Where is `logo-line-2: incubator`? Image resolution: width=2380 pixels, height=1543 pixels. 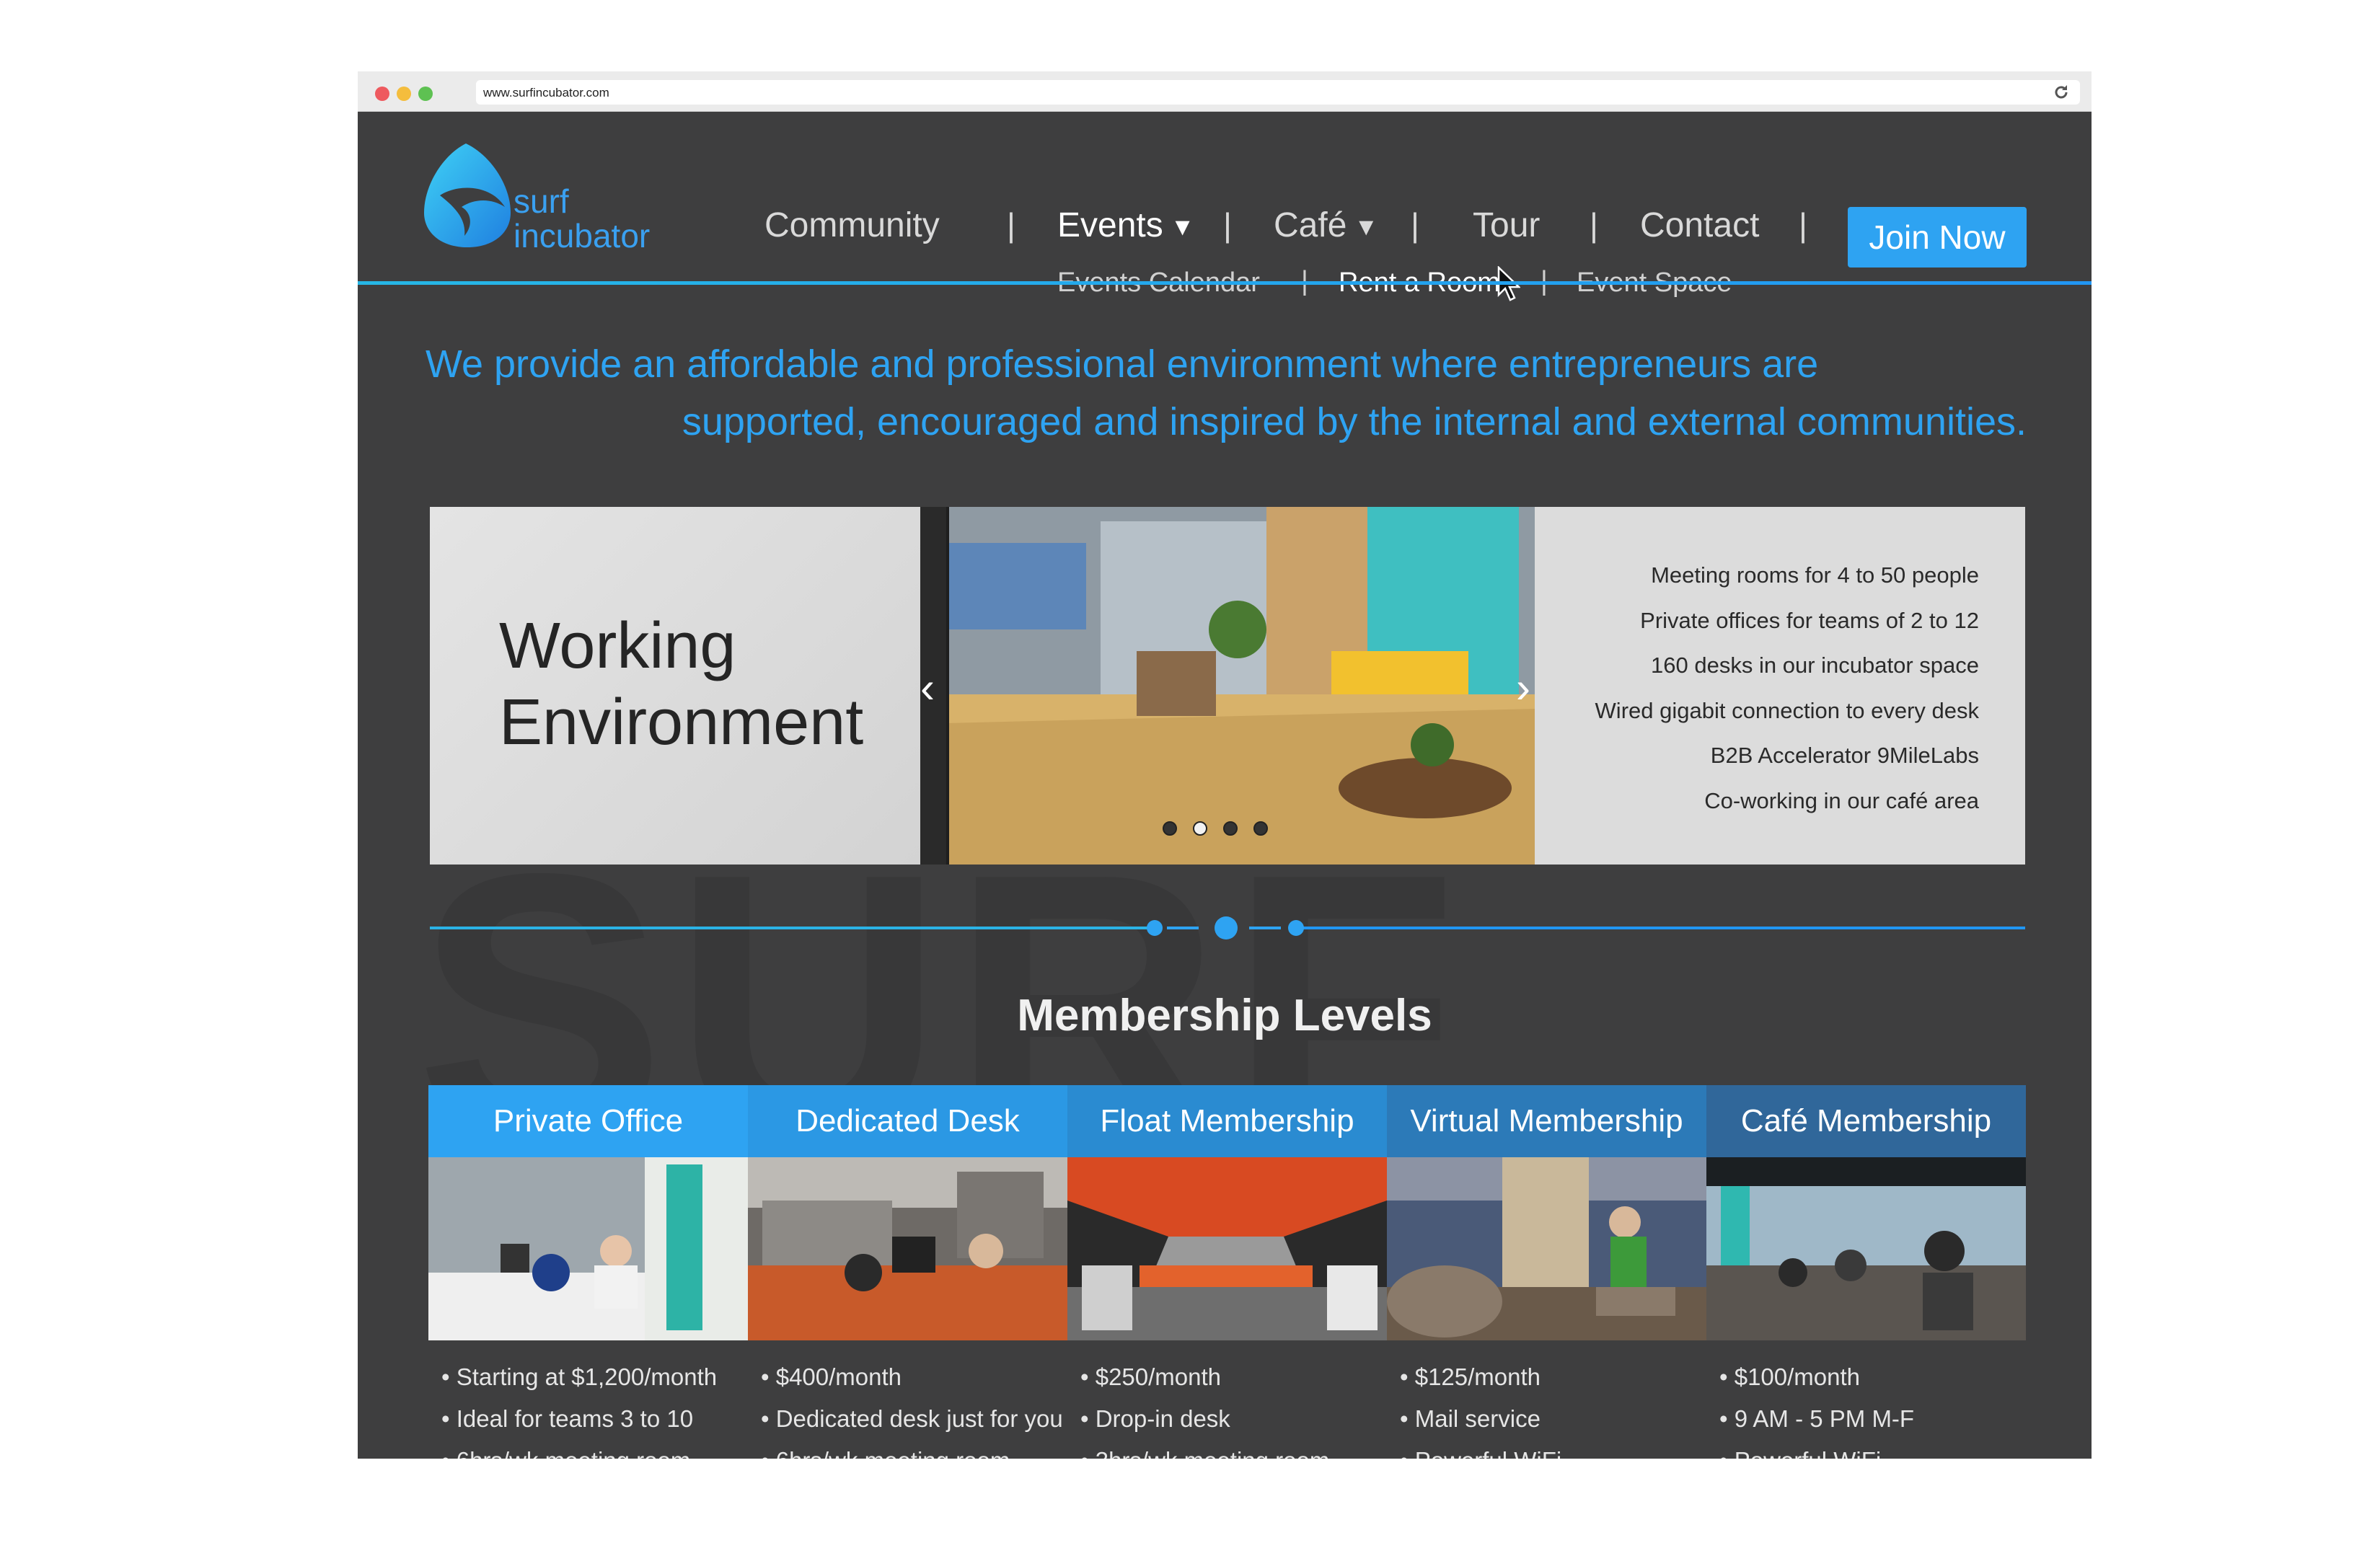
logo-line-2: incubator is located at coordinates (582, 236).